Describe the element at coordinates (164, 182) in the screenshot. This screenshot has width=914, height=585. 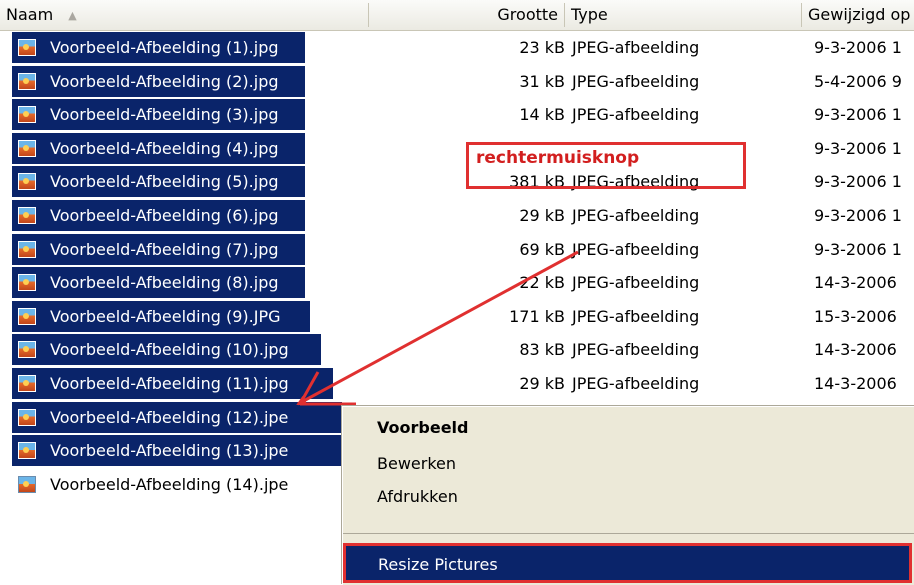
I see `file-name: Voorbeeld-Afbeelding (5).jpg` at that location.